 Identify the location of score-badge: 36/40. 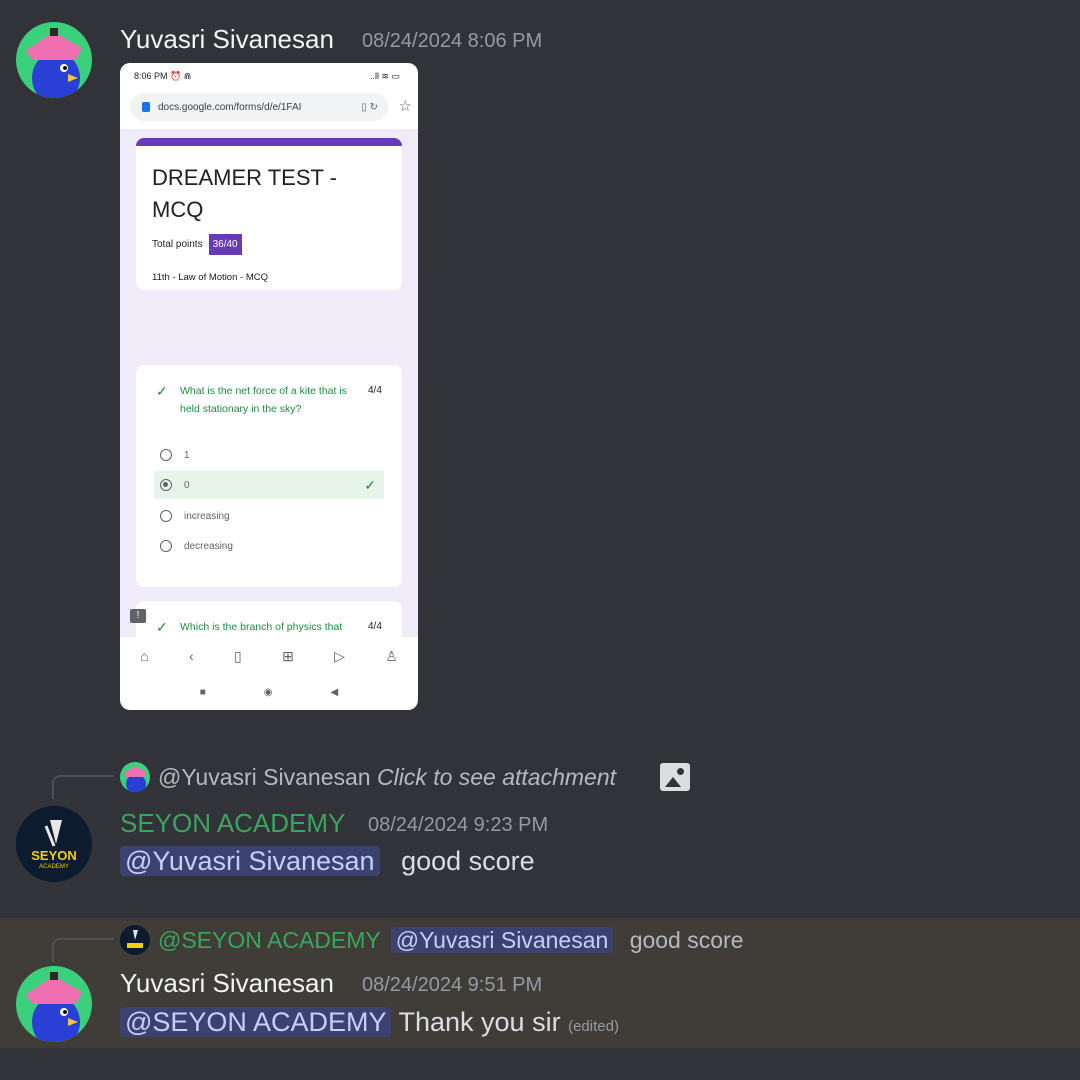
(225, 244).